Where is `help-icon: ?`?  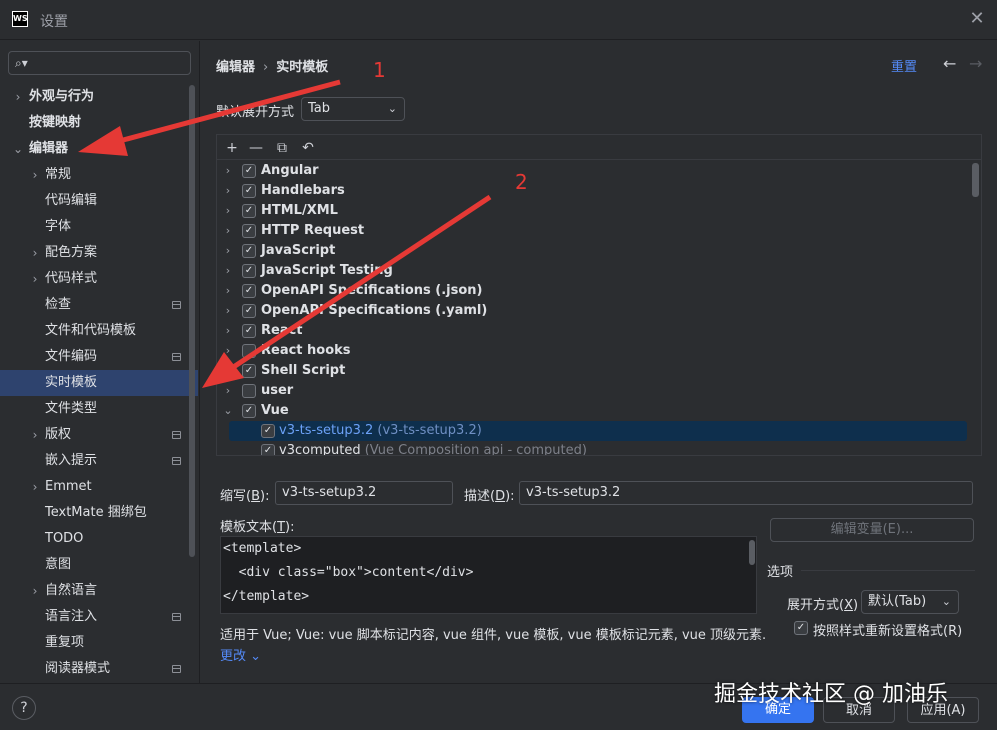
help-icon: ? is located at coordinates (24, 708).